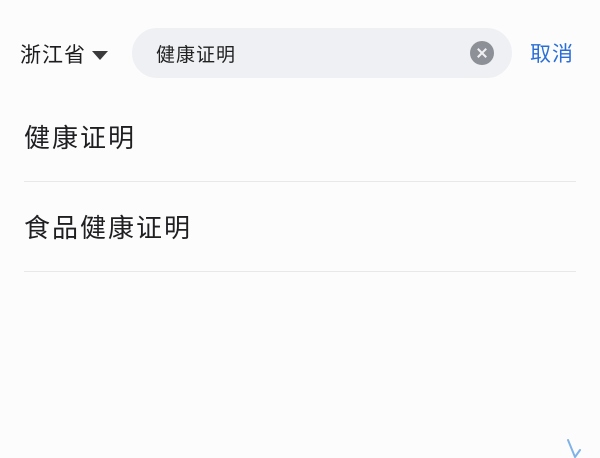 The width and height of the screenshot is (600, 458). What do you see at coordinates (100, 55) in the screenshot?
I see `caret-down-icon` at bounding box center [100, 55].